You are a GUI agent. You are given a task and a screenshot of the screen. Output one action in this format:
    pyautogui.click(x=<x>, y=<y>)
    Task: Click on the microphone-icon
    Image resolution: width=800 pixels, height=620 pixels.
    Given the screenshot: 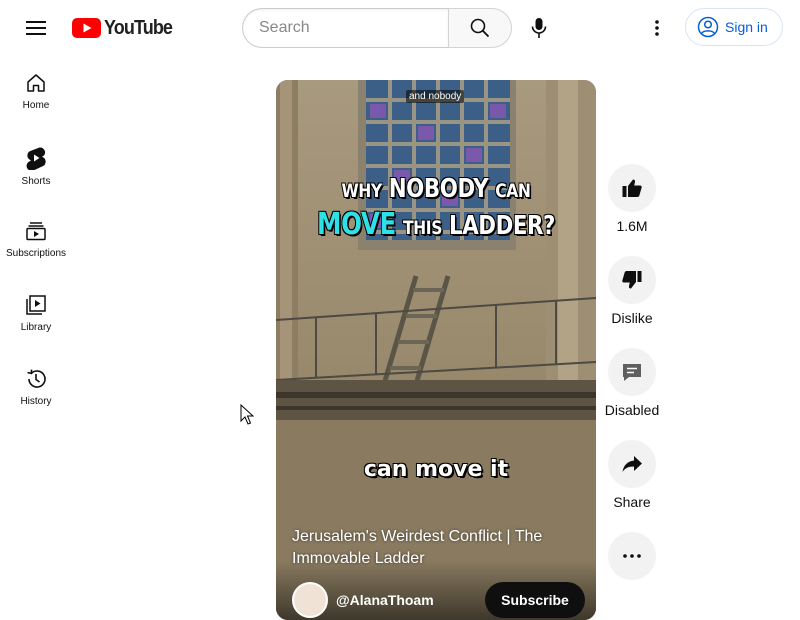 What is the action you would take?
    pyautogui.click(x=539, y=28)
    